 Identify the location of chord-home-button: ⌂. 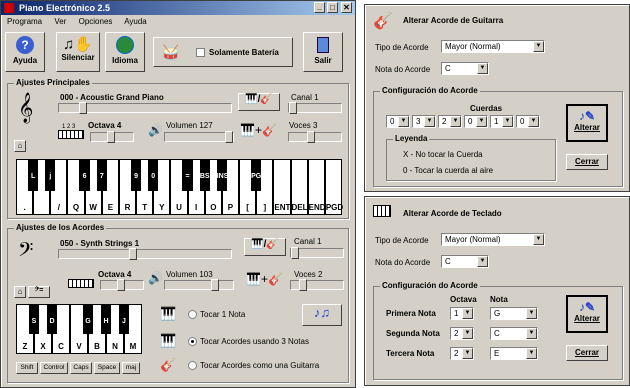
(20, 292).